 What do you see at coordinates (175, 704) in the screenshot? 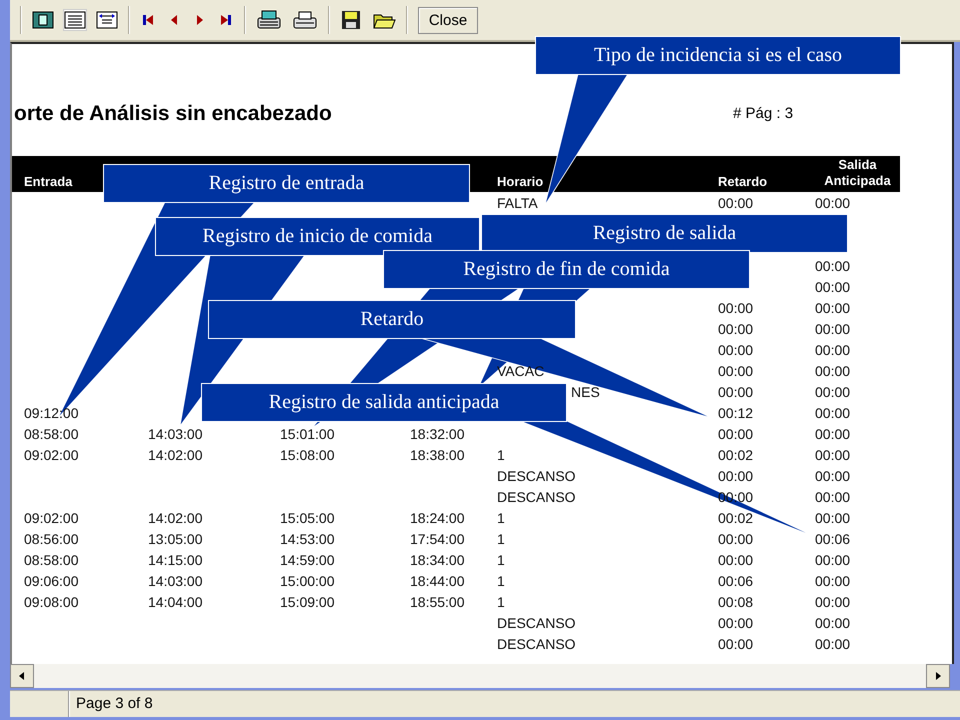
I see `status-text: Page 3 of 8` at bounding box center [175, 704].